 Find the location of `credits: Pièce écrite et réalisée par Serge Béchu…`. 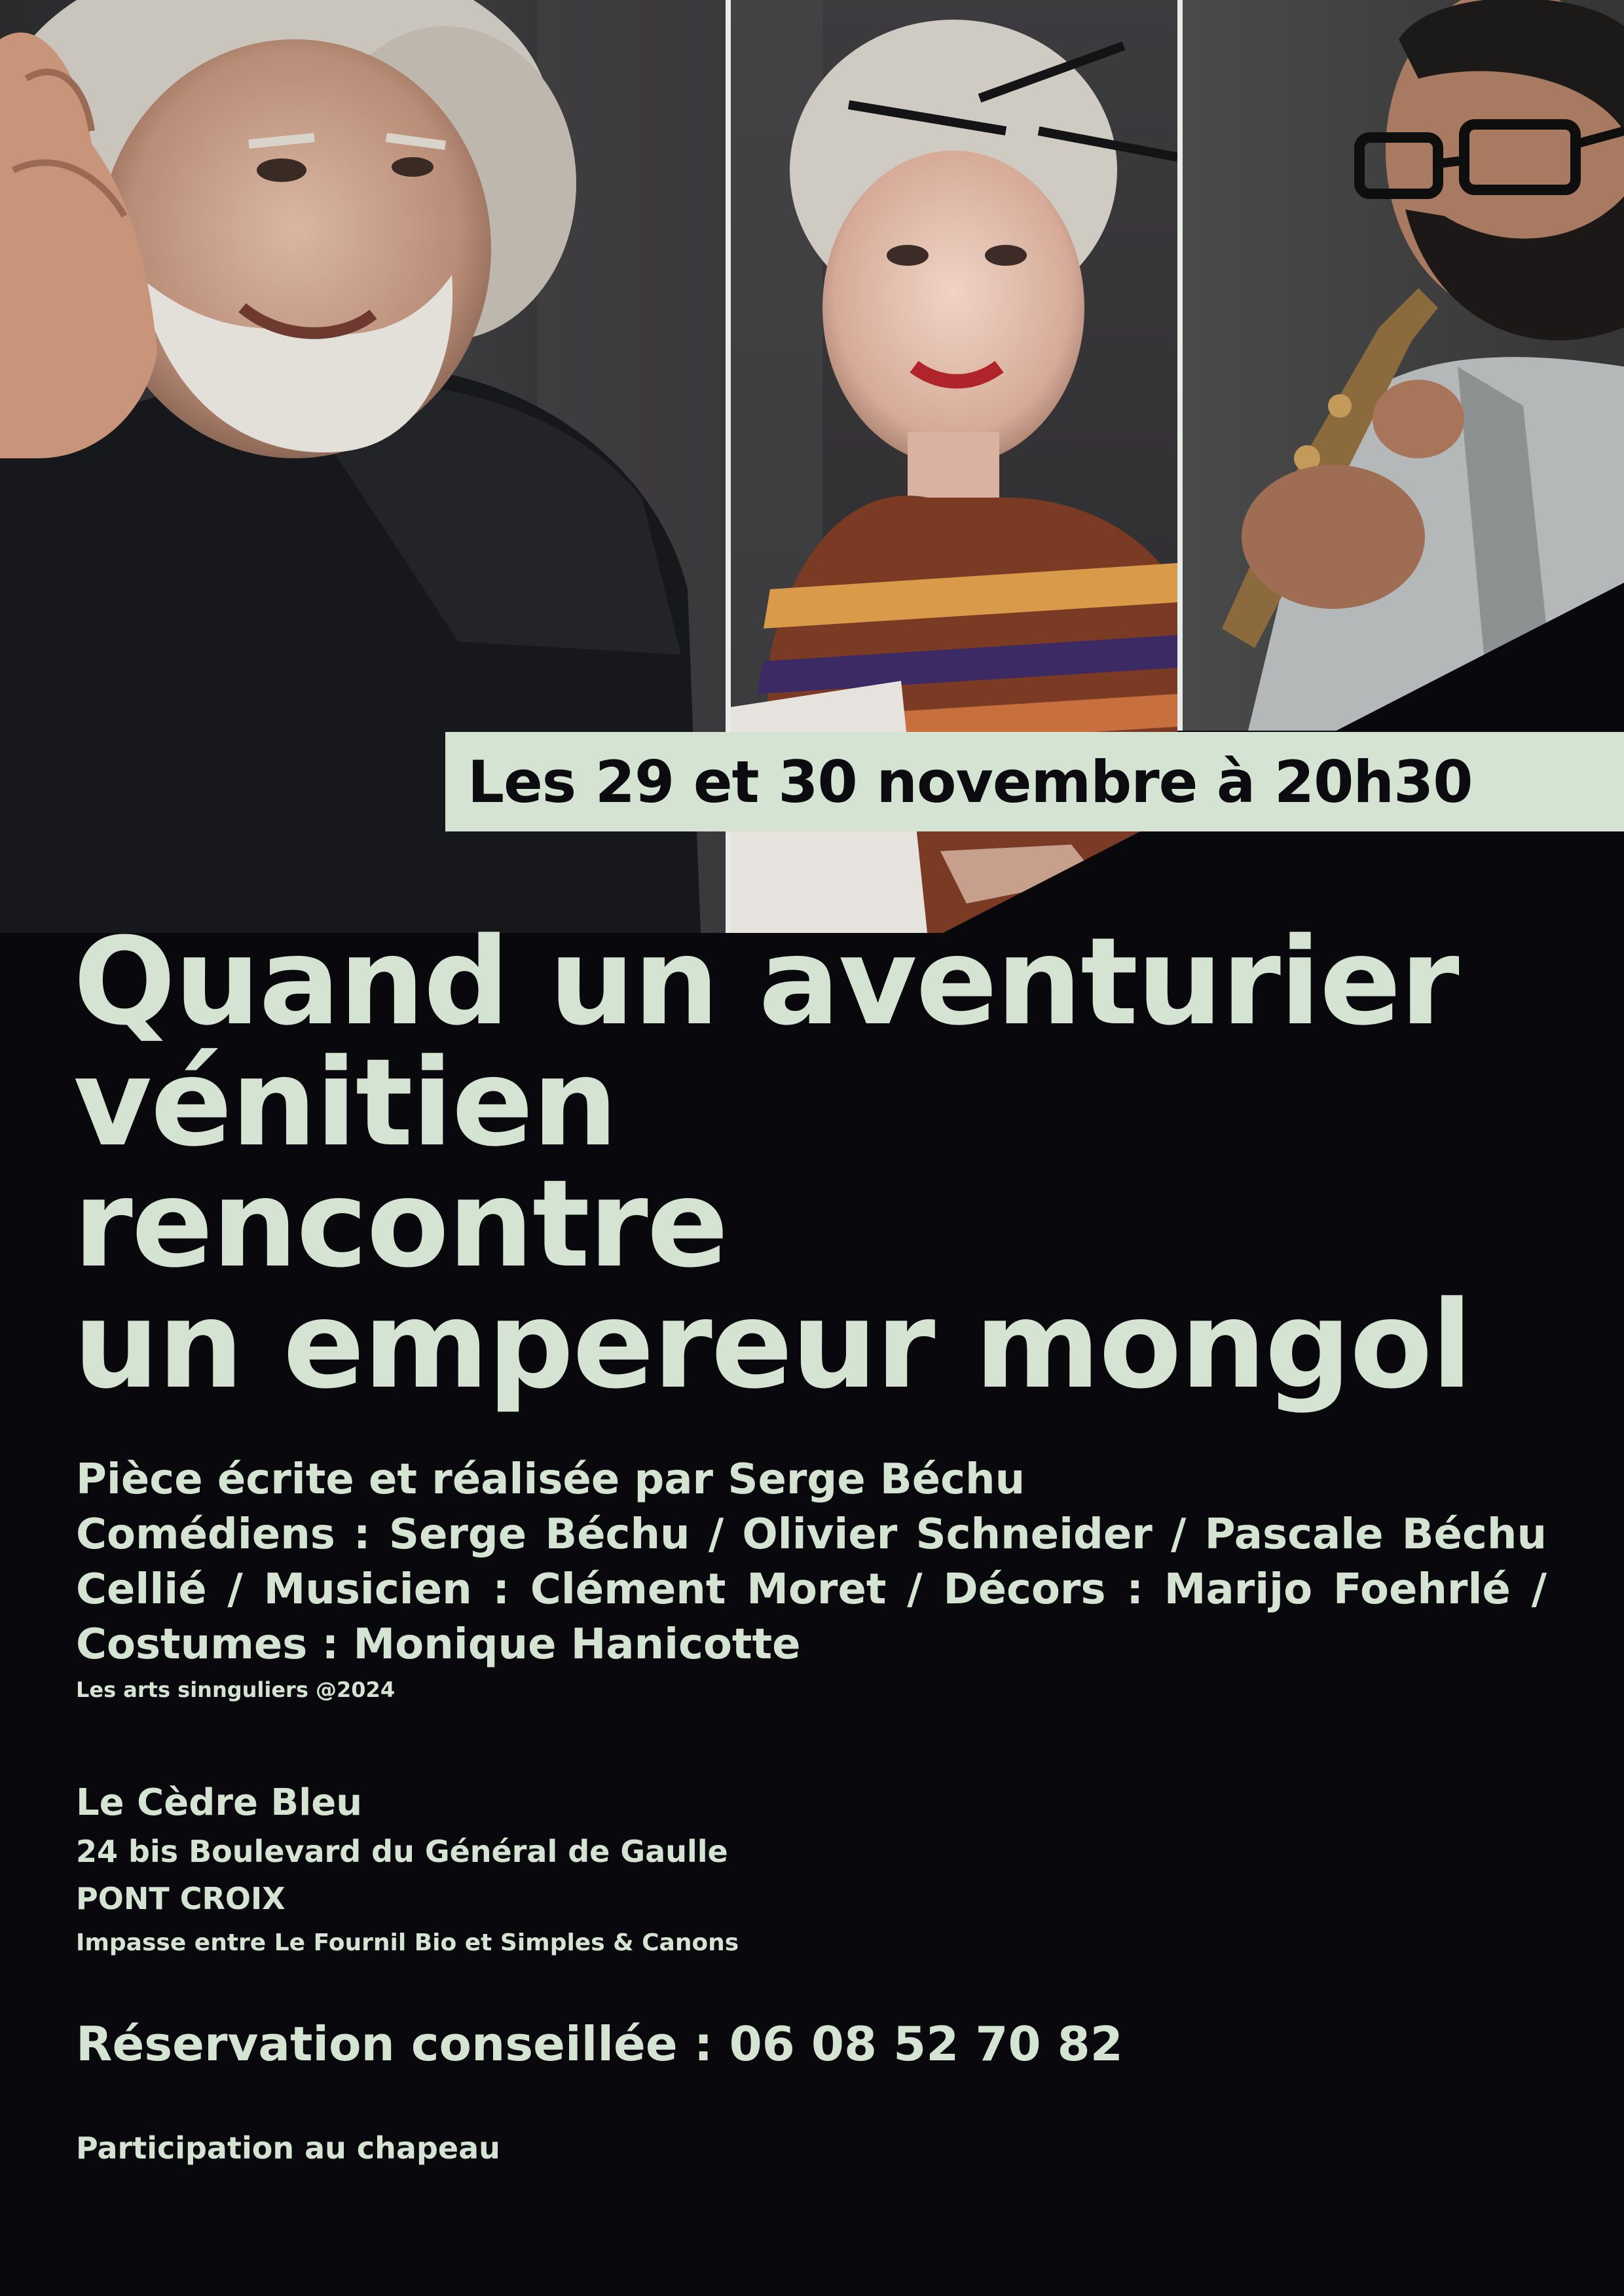

credits: Pièce écrite et réalisée par Serge Béchu… is located at coordinates (811, 1579).